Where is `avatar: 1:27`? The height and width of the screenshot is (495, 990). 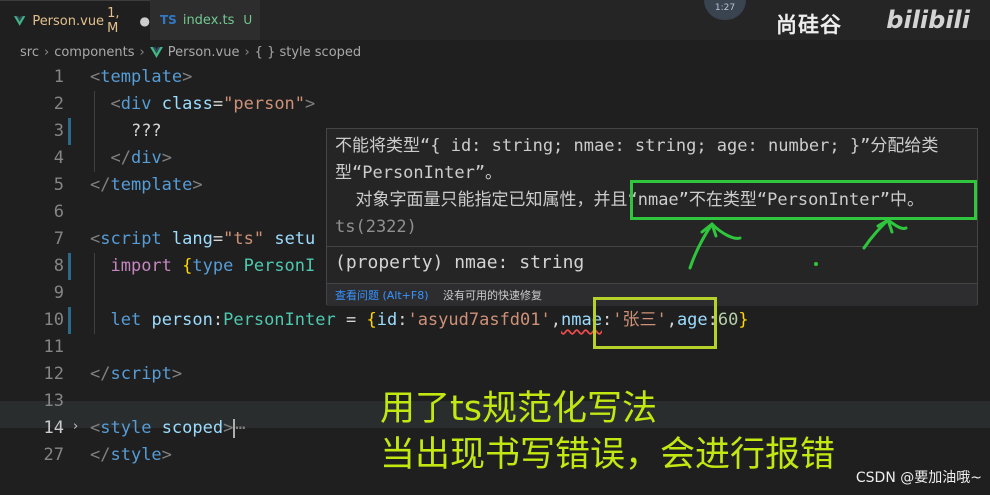 avatar: 1:27 is located at coordinates (725, 10).